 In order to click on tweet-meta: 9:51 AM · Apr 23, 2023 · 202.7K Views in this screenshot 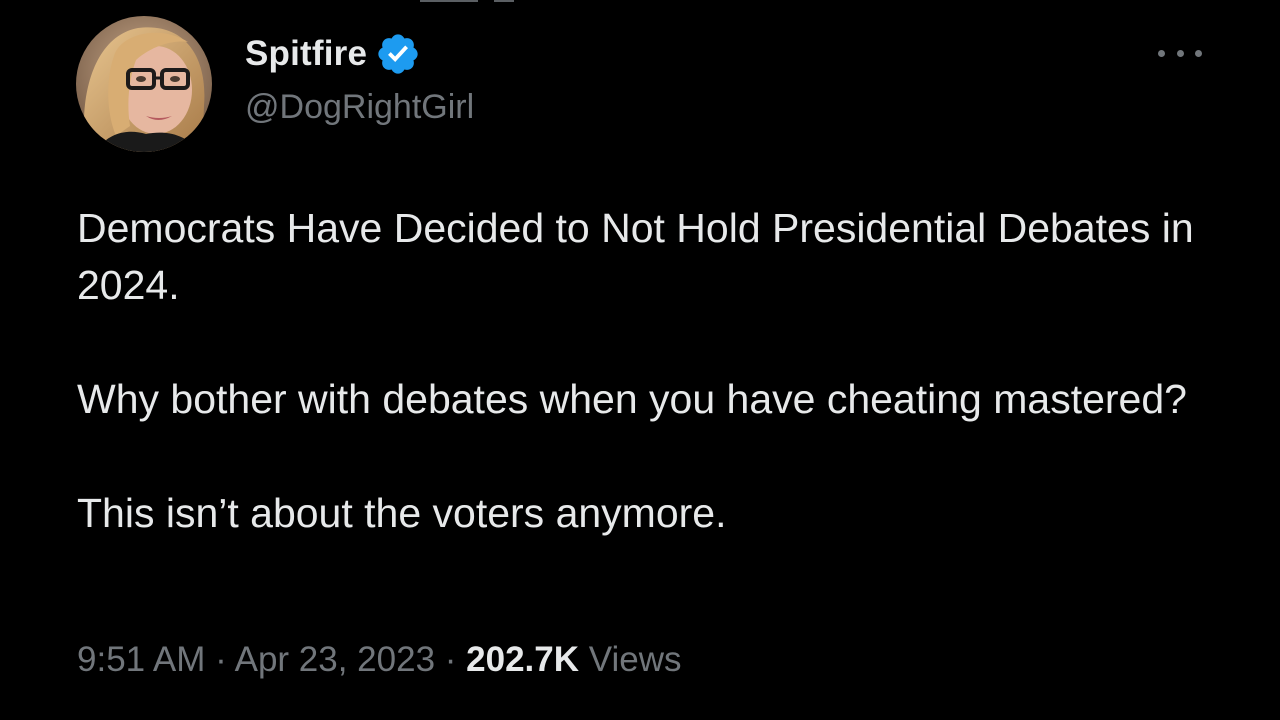, I will do `click(379, 660)`.